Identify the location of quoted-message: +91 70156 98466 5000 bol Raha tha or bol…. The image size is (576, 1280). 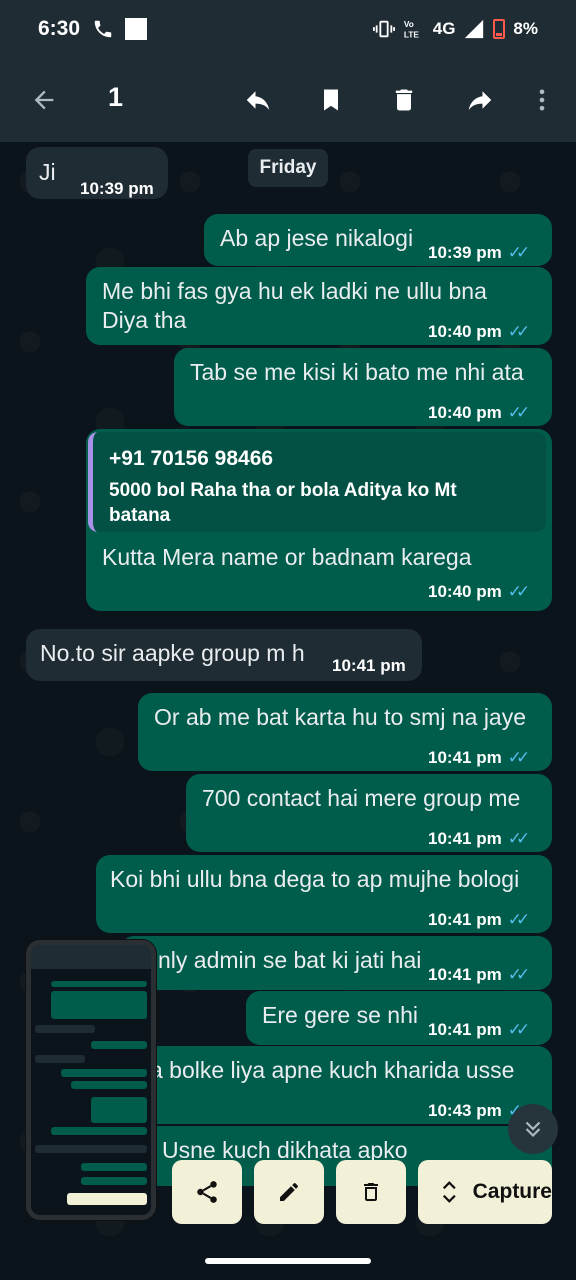
(317, 482).